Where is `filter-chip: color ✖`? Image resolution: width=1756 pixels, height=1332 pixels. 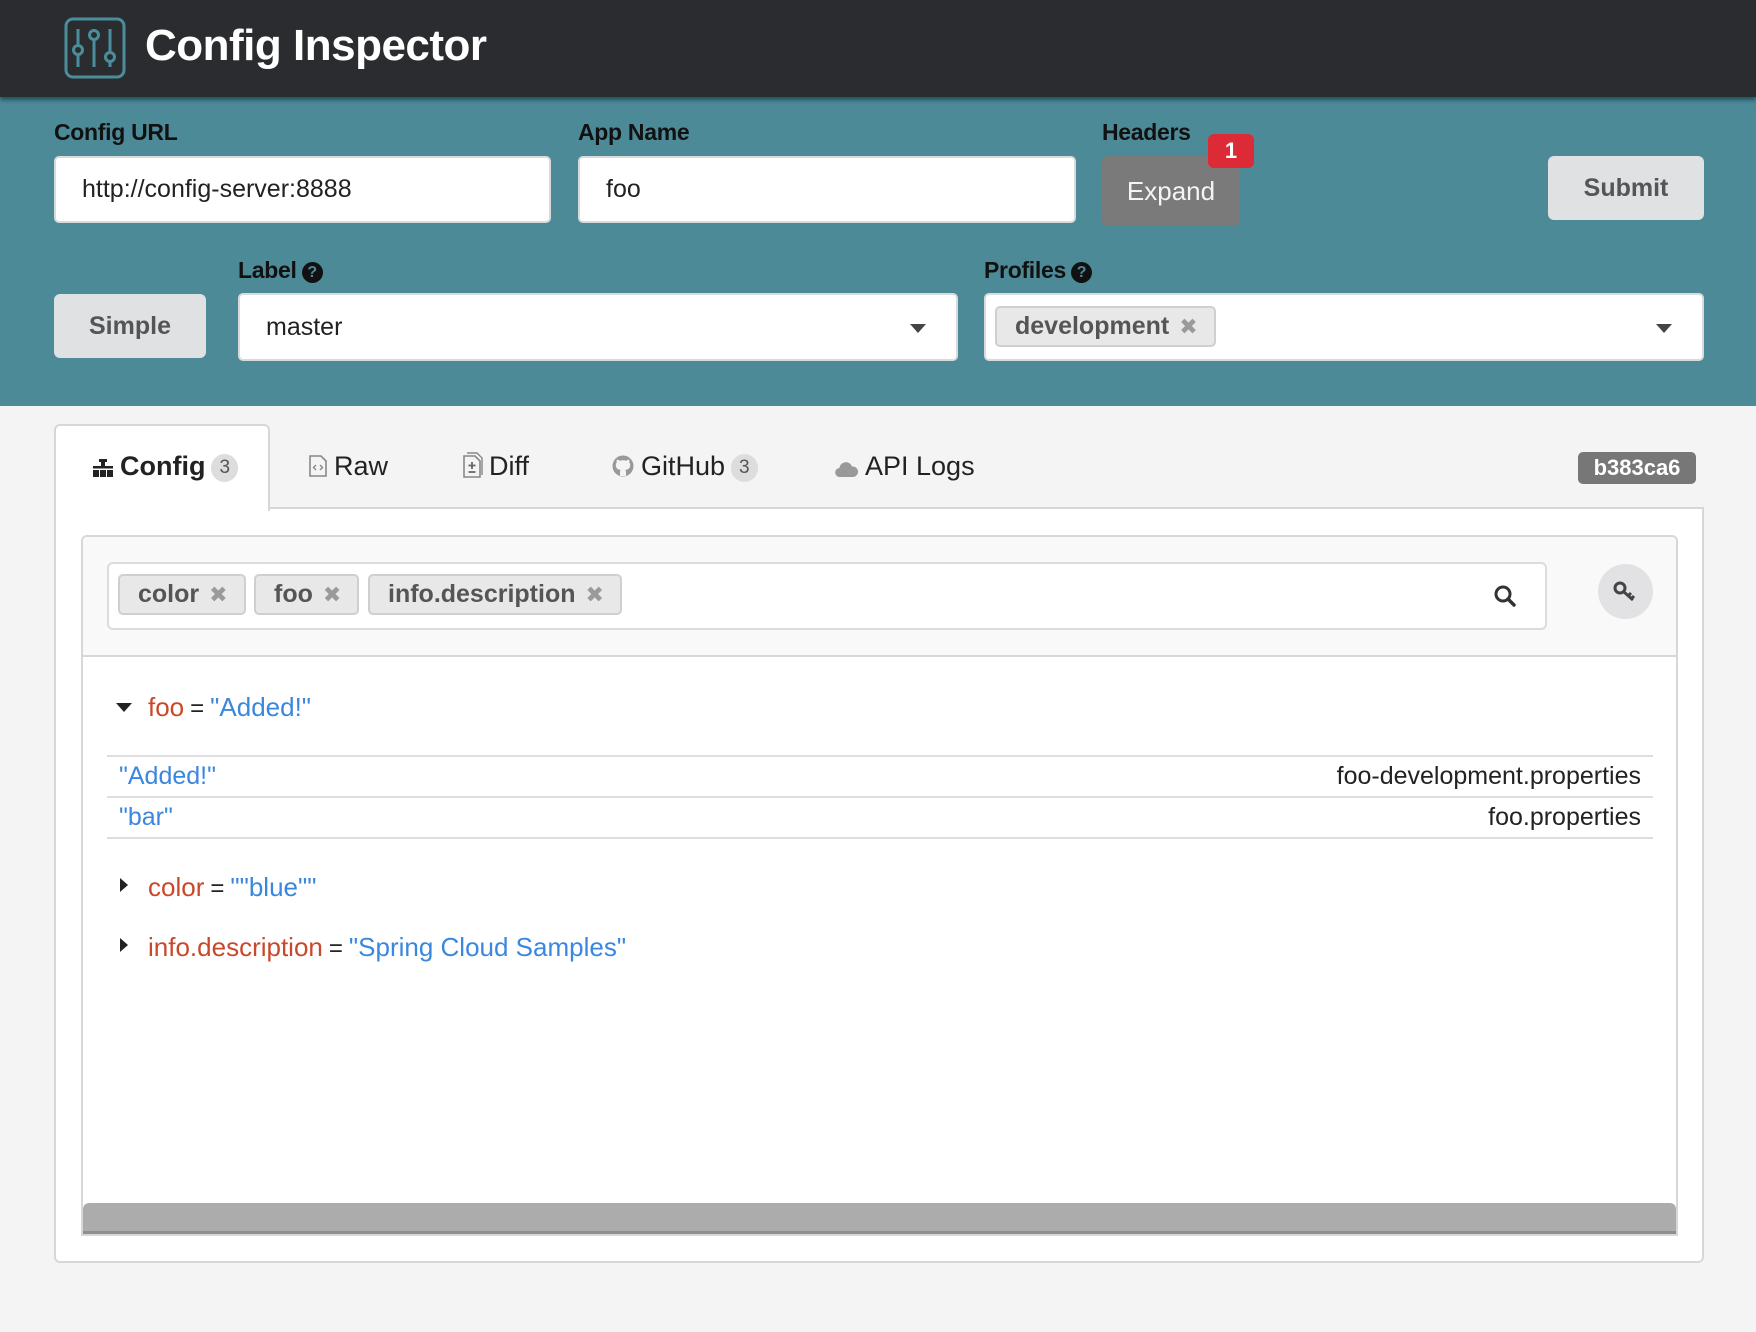
filter-chip: color ✖ is located at coordinates (182, 594).